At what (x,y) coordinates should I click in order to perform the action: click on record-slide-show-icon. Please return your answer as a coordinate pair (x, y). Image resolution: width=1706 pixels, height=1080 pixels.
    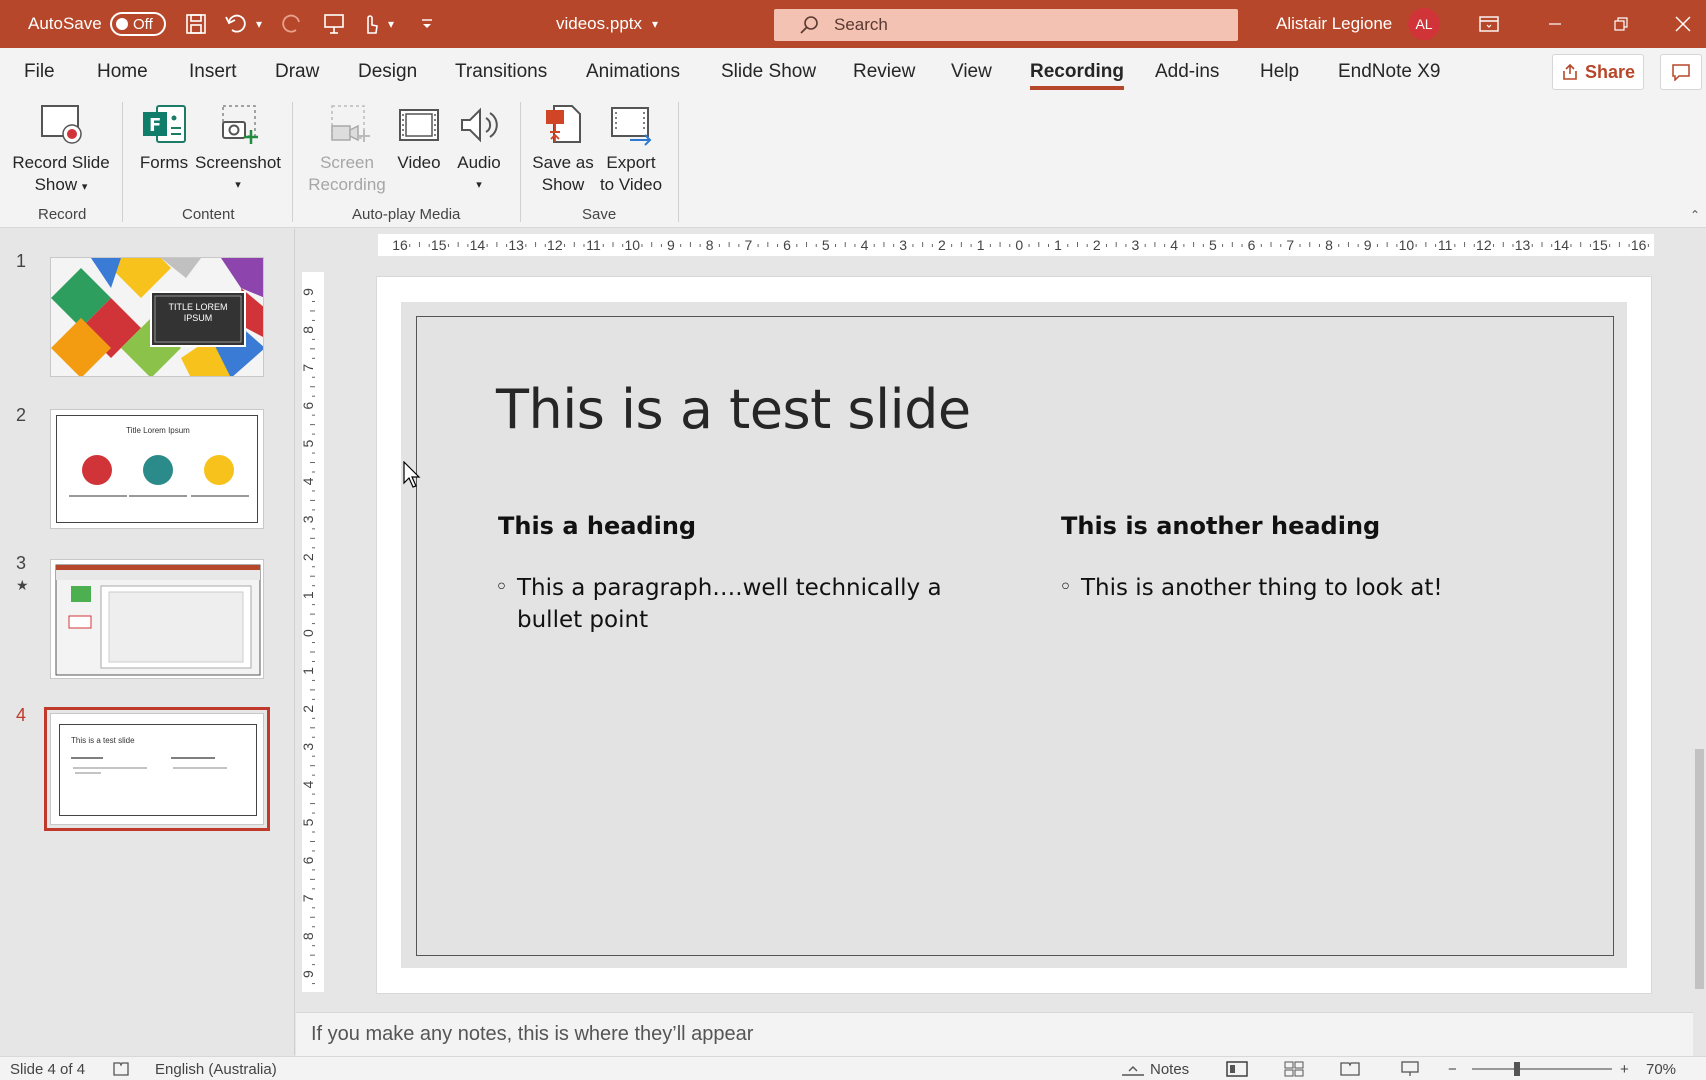
    Looking at the image, I should click on (61, 125).